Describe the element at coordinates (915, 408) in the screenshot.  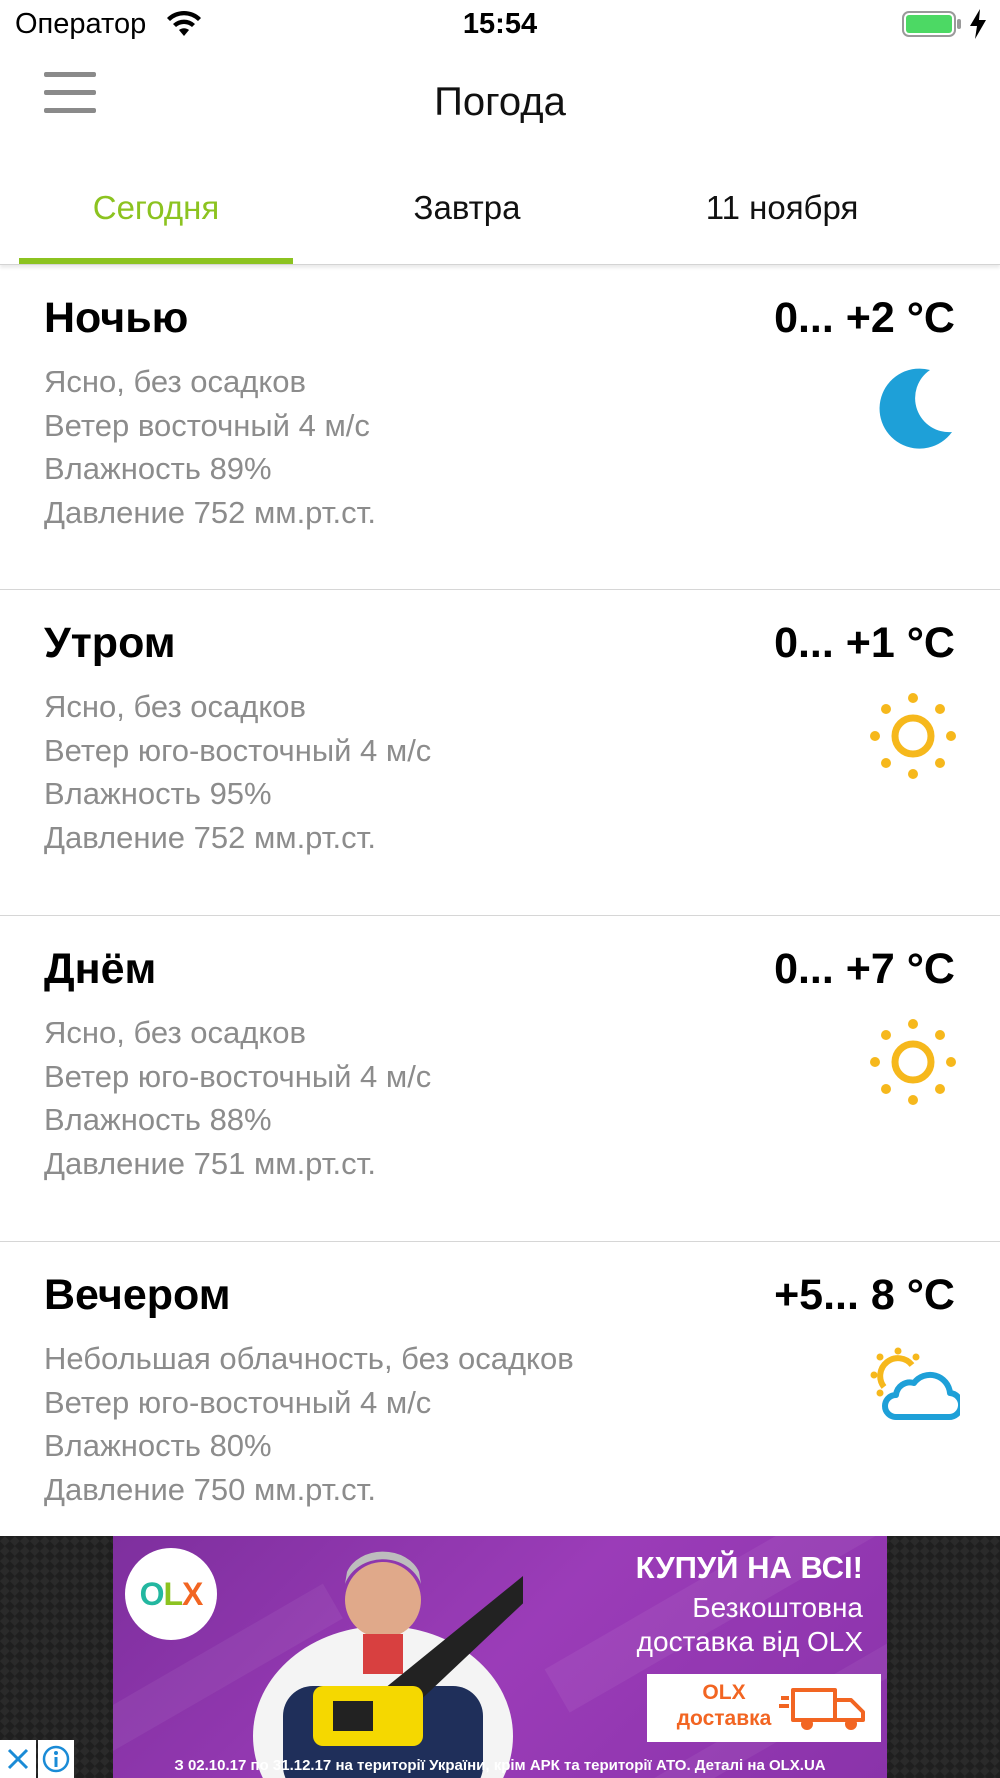
I see `moon-icon` at that location.